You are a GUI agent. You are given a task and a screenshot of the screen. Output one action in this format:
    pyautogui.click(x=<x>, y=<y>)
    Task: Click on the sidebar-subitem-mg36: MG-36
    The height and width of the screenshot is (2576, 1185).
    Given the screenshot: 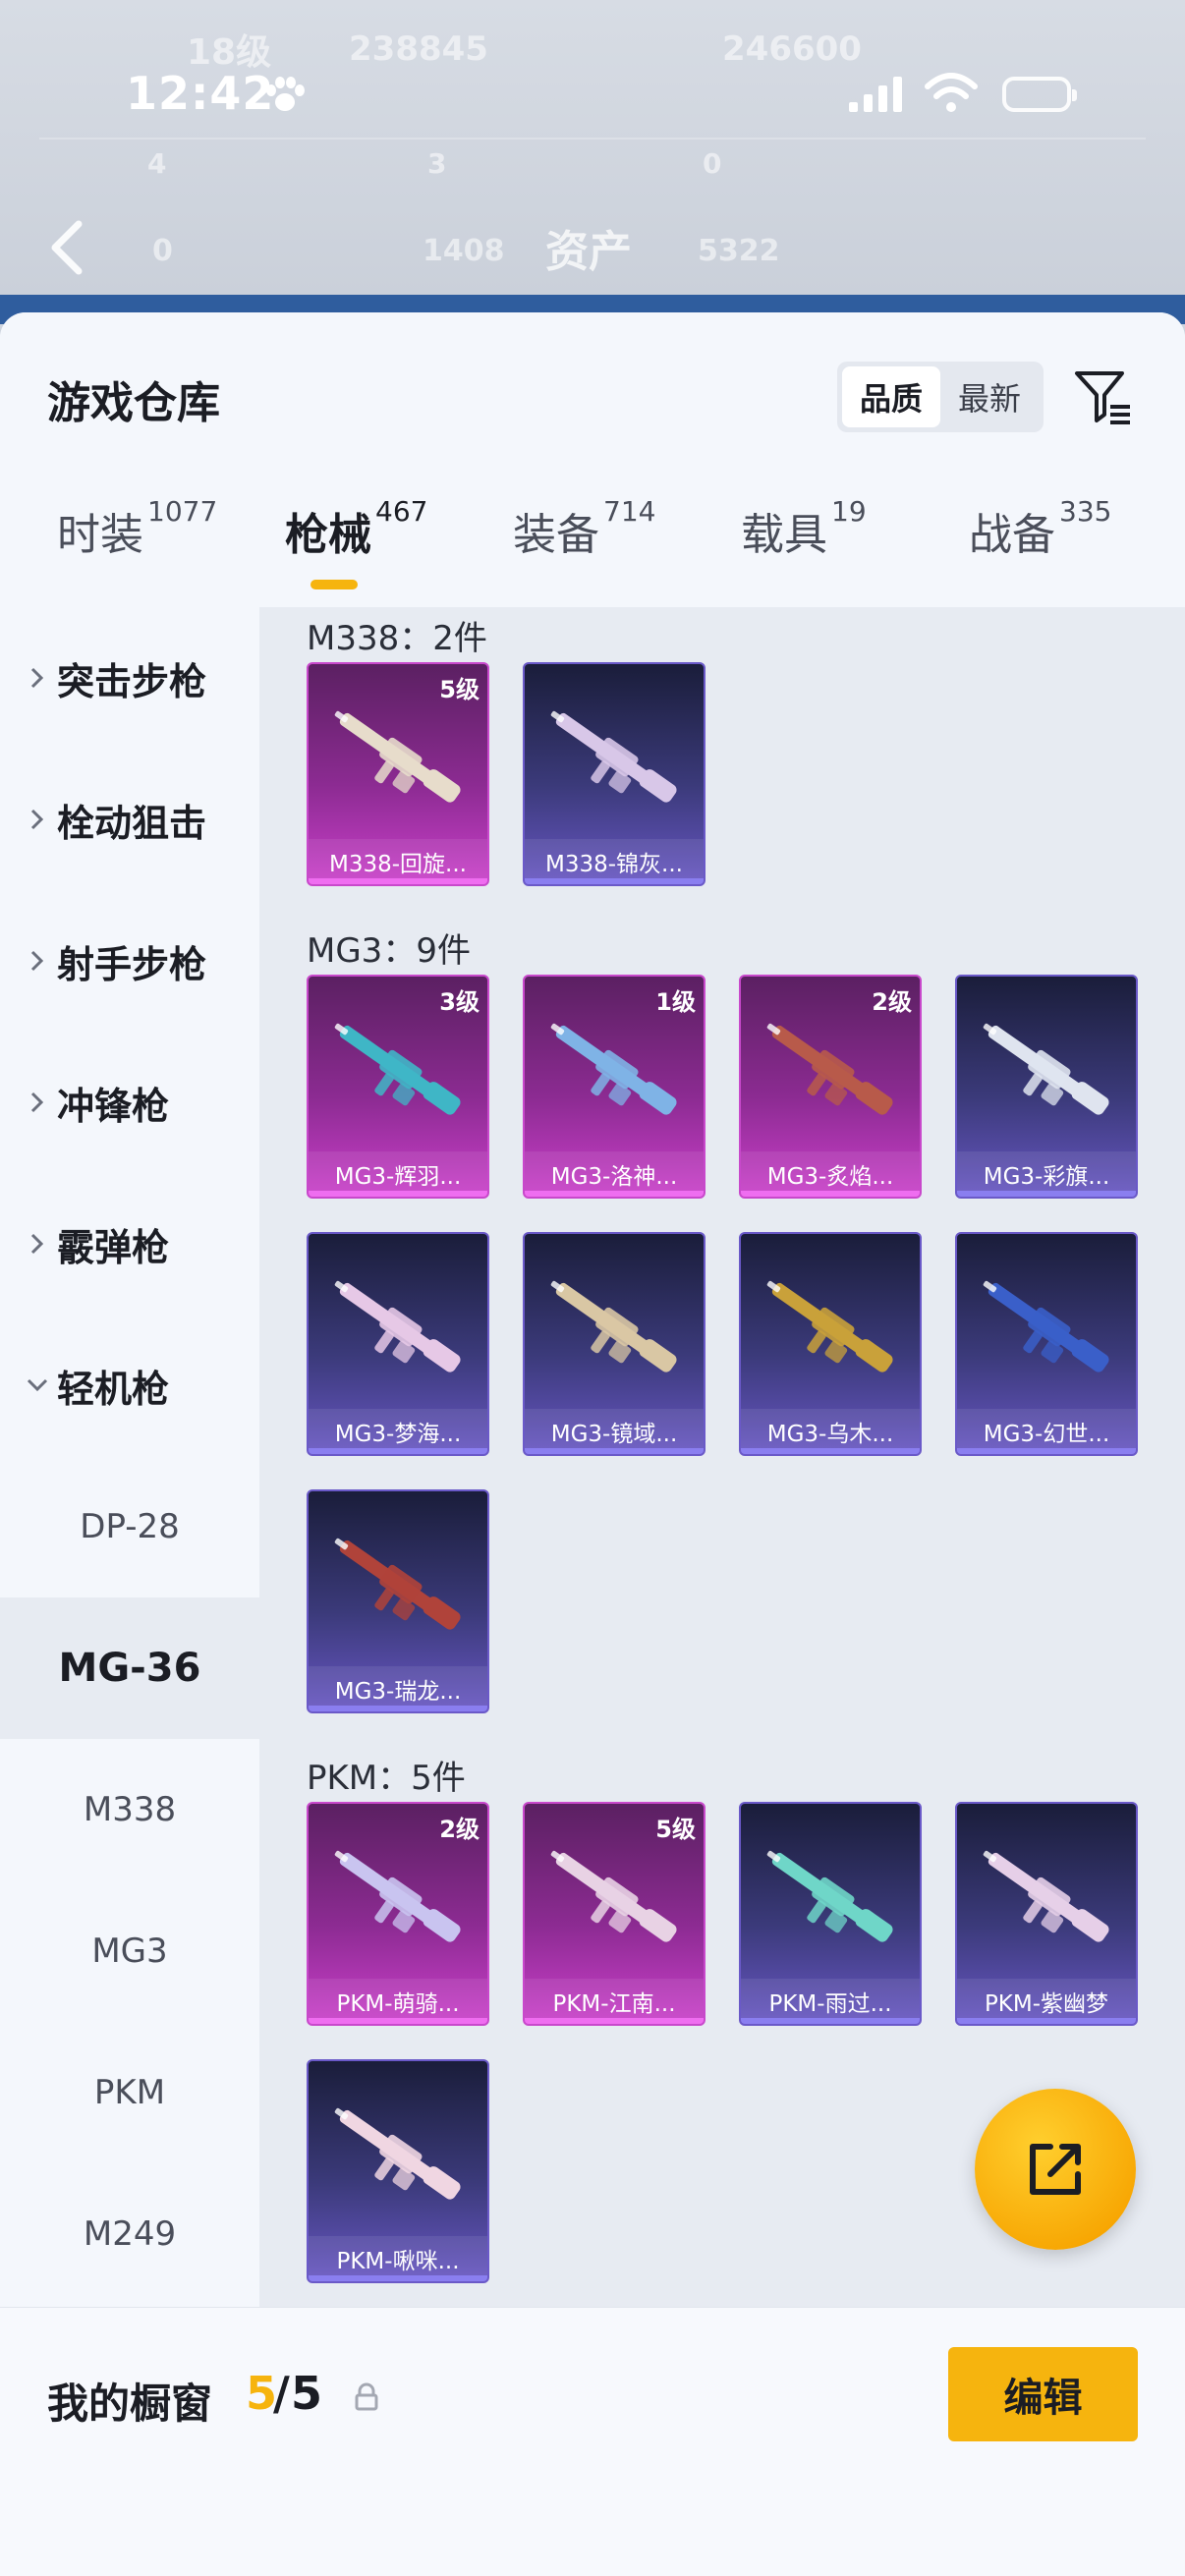 What is the action you would take?
    pyautogui.click(x=130, y=1668)
    